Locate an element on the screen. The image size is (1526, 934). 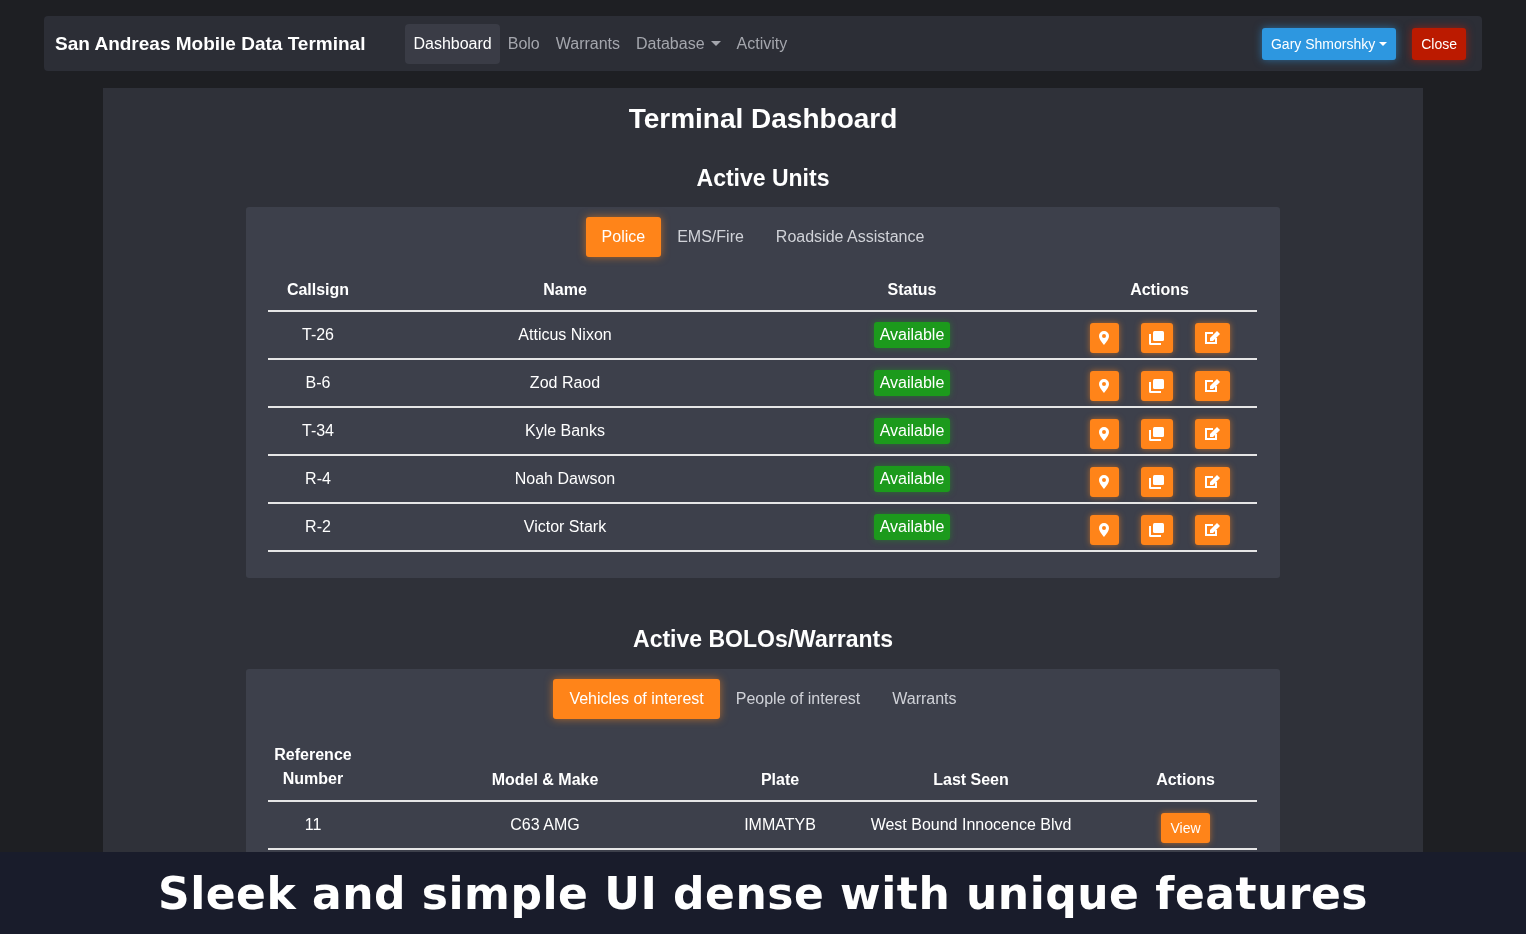
callsign-cell-text: R-2 is located at coordinates (318, 527).